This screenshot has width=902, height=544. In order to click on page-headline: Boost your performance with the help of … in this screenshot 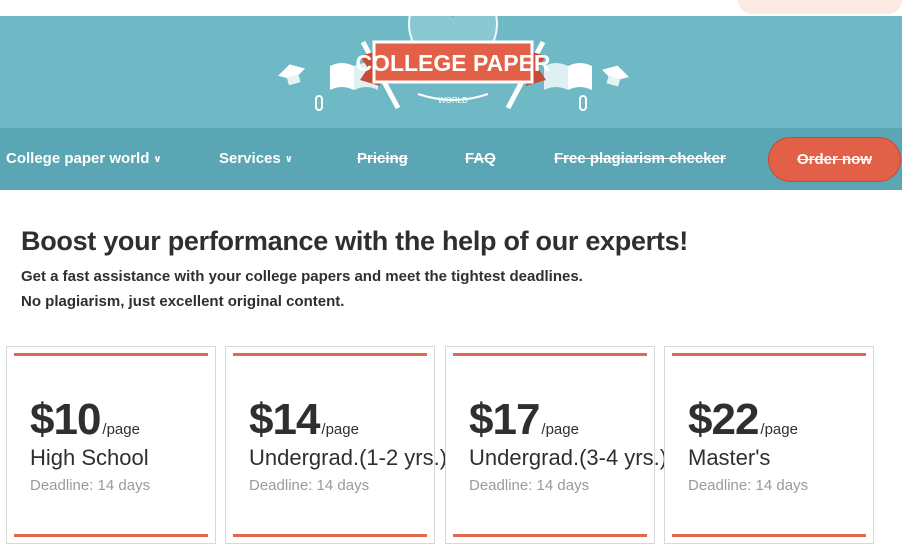, I will do `click(354, 241)`.